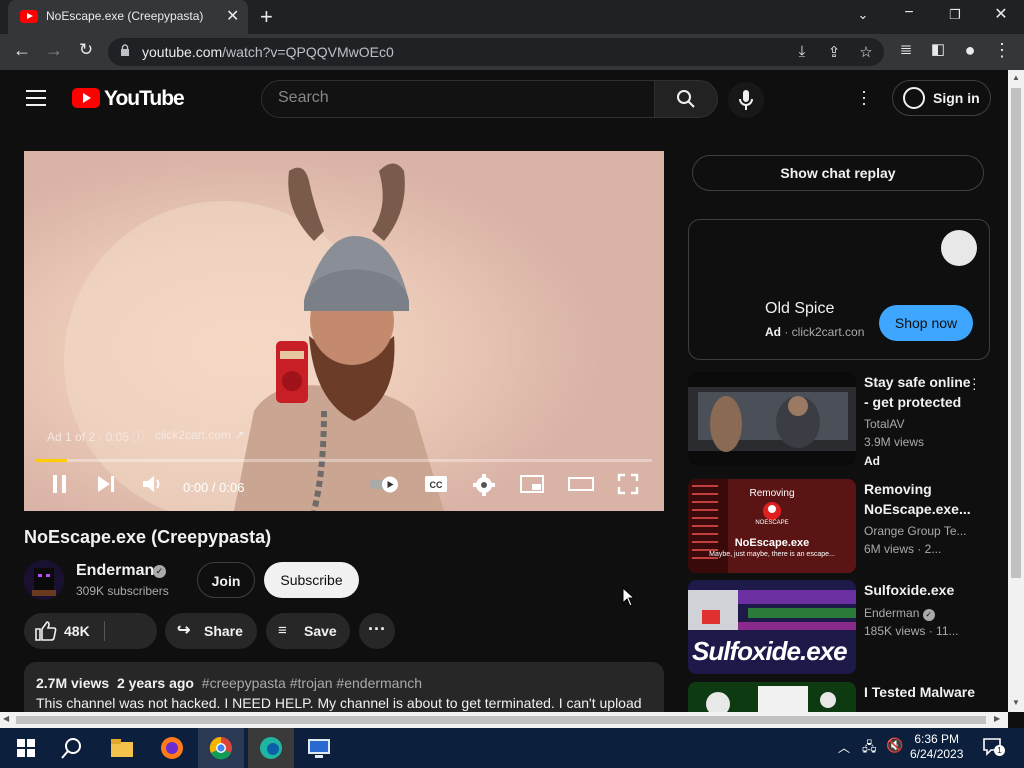 The height and width of the screenshot is (768, 1024). I want to click on ad-avatar, so click(959, 248).